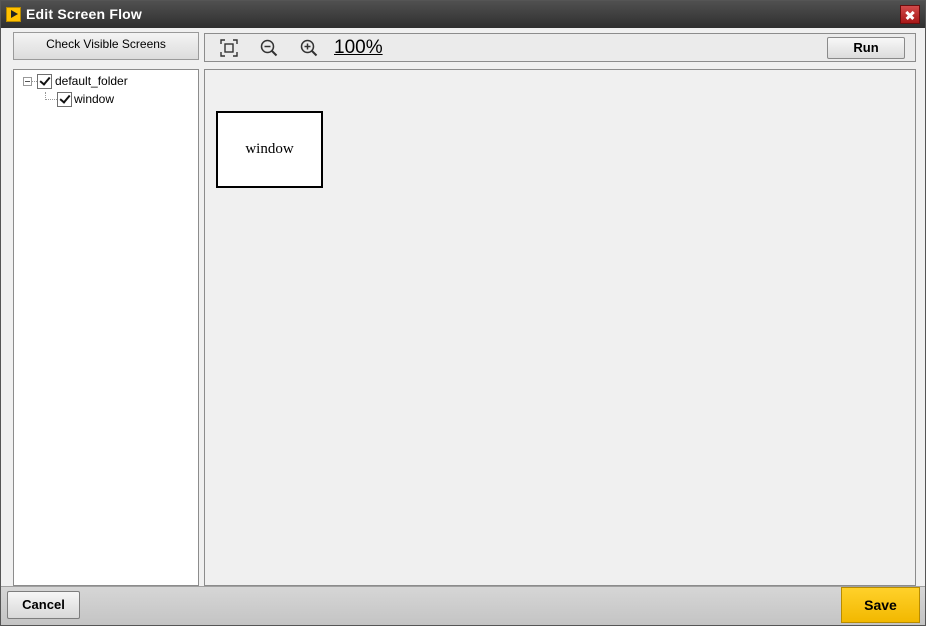  Describe the element at coordinates (43, 605) in the screenshot. I see `cancel-button: Cancel` at that location.